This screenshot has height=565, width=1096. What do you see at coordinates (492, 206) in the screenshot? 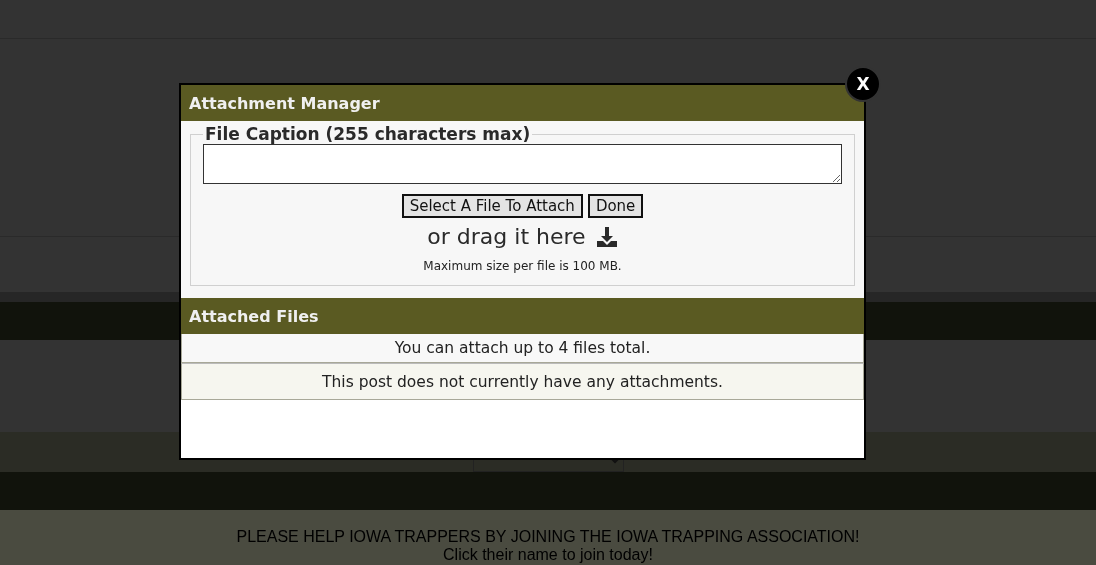
I see `select-file-button: Select A File To Attach` at bounding box center [492, 206].